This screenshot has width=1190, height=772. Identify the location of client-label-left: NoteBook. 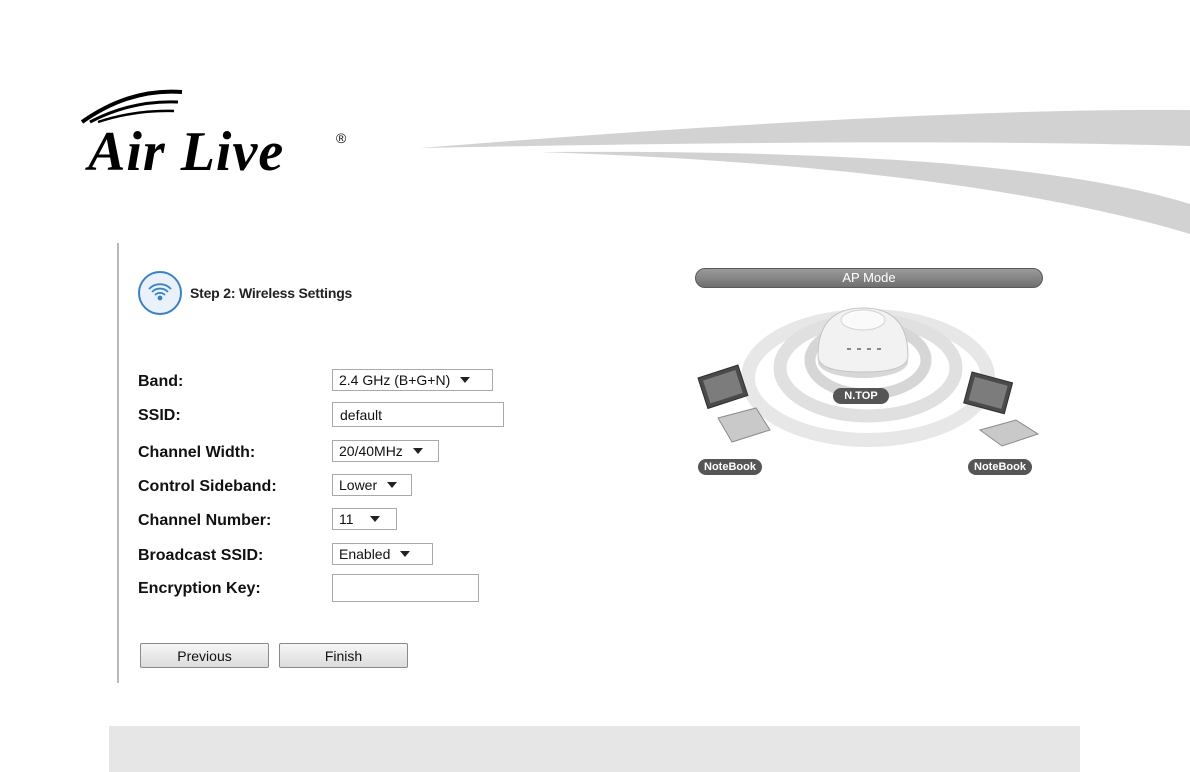
(730, 467).